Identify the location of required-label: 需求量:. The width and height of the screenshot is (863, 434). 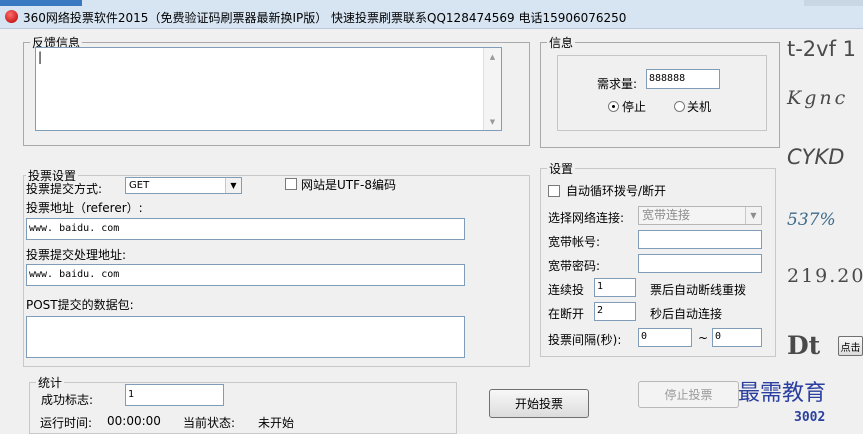
(617, 84).